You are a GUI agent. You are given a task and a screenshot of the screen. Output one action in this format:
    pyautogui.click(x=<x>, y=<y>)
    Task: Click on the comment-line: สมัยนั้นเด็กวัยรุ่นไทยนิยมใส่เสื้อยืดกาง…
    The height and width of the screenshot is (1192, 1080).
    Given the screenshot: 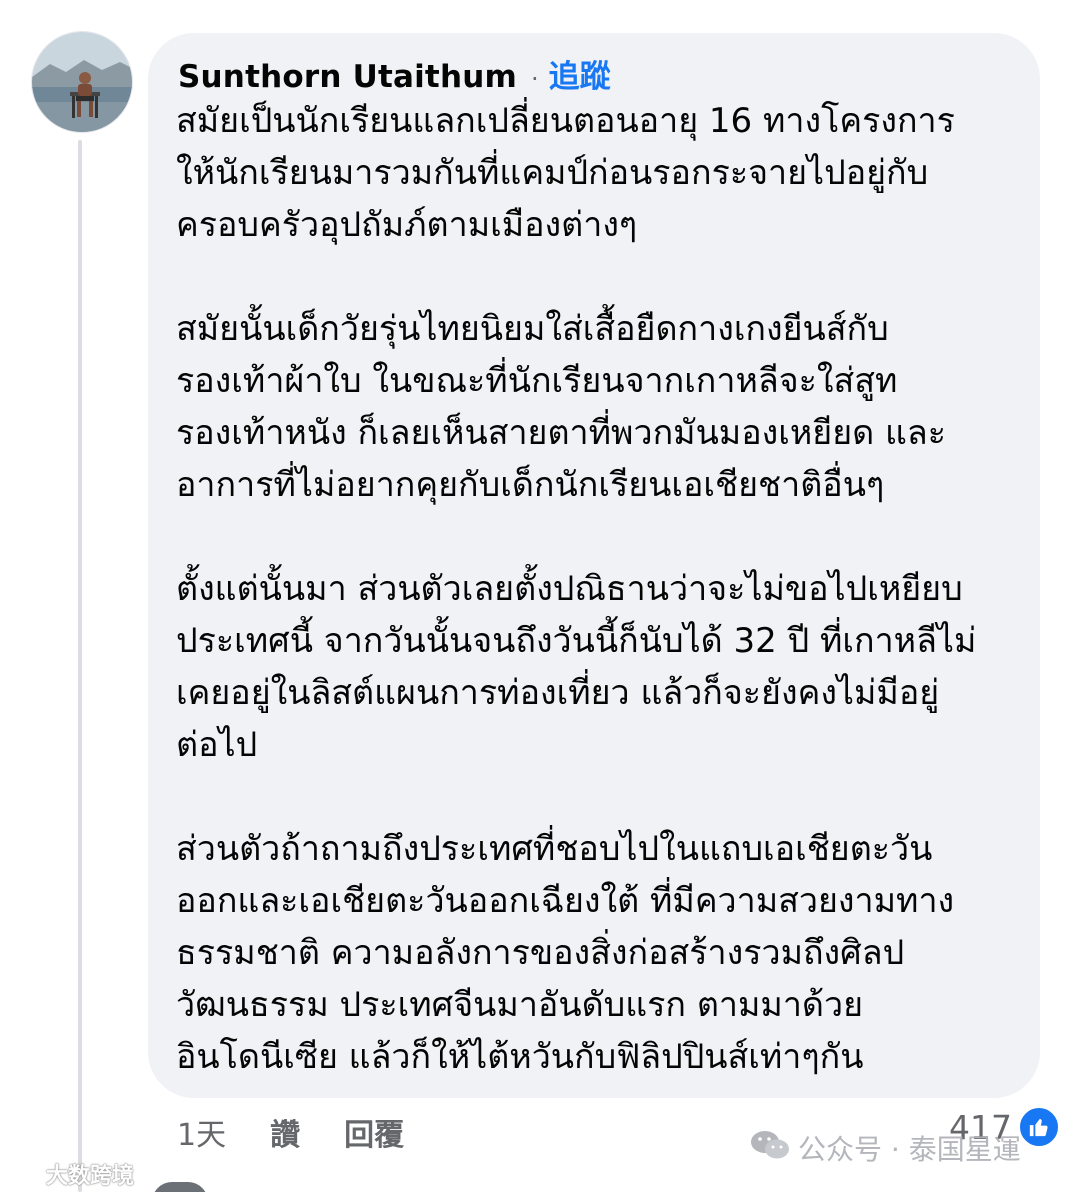 What is the action you would take?
    pyautogui.click(x=532, y=329)
    